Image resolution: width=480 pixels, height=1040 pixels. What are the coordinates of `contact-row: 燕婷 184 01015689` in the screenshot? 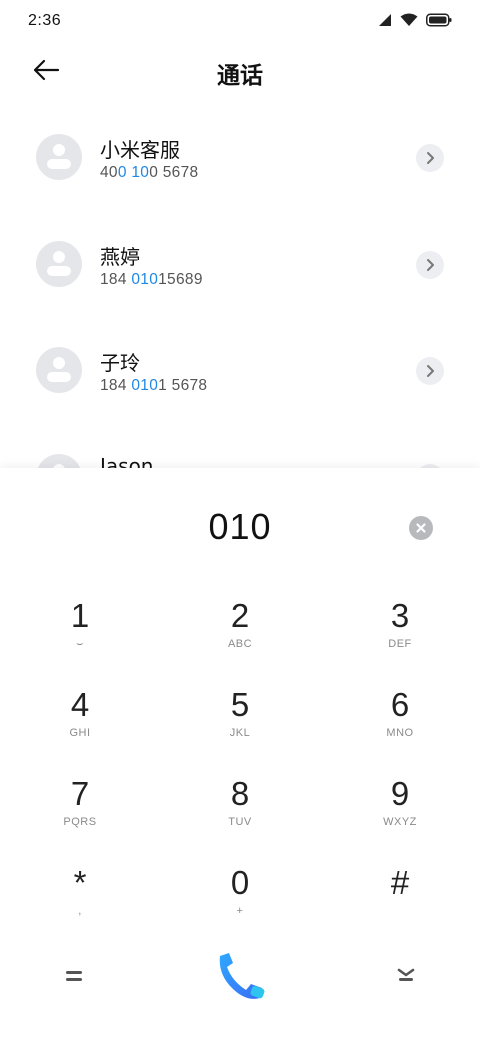 It's located at (240, 264).